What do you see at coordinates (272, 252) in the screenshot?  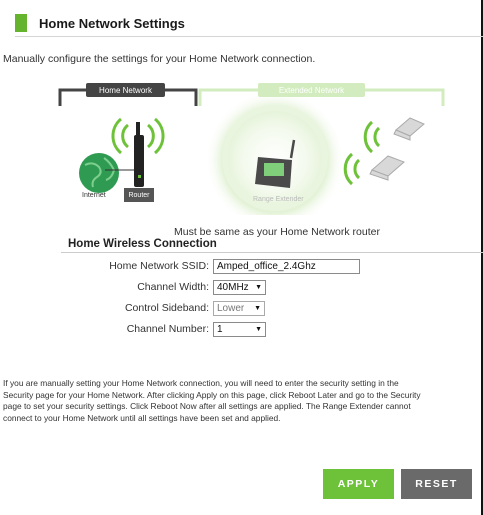 I see `section-divider` at bounding box center [272, 252].